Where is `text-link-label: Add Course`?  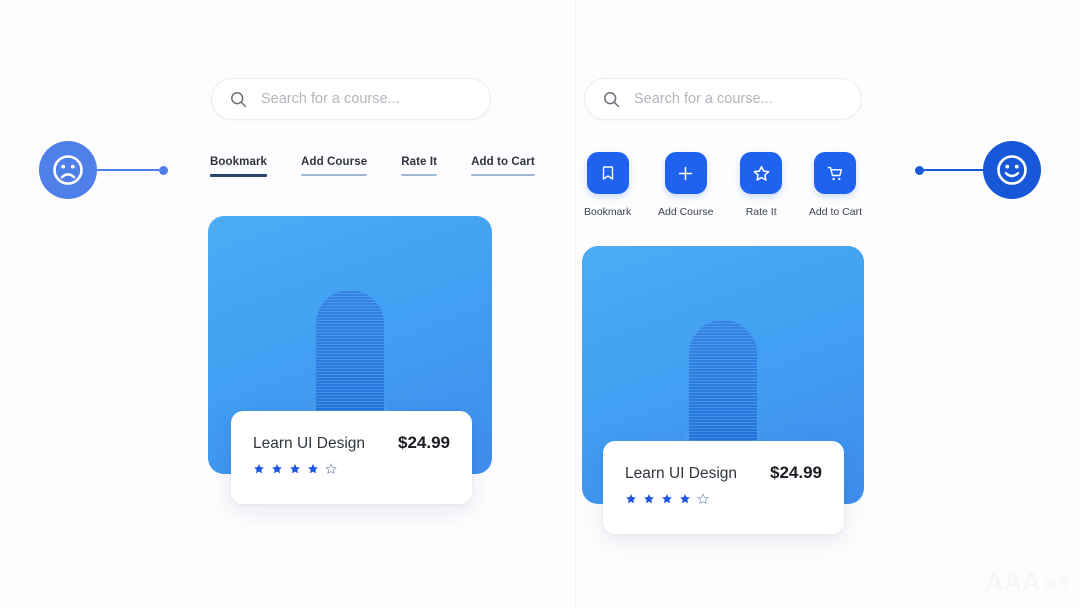 text-link-label: Add Course is located at coordinates (334, 162).